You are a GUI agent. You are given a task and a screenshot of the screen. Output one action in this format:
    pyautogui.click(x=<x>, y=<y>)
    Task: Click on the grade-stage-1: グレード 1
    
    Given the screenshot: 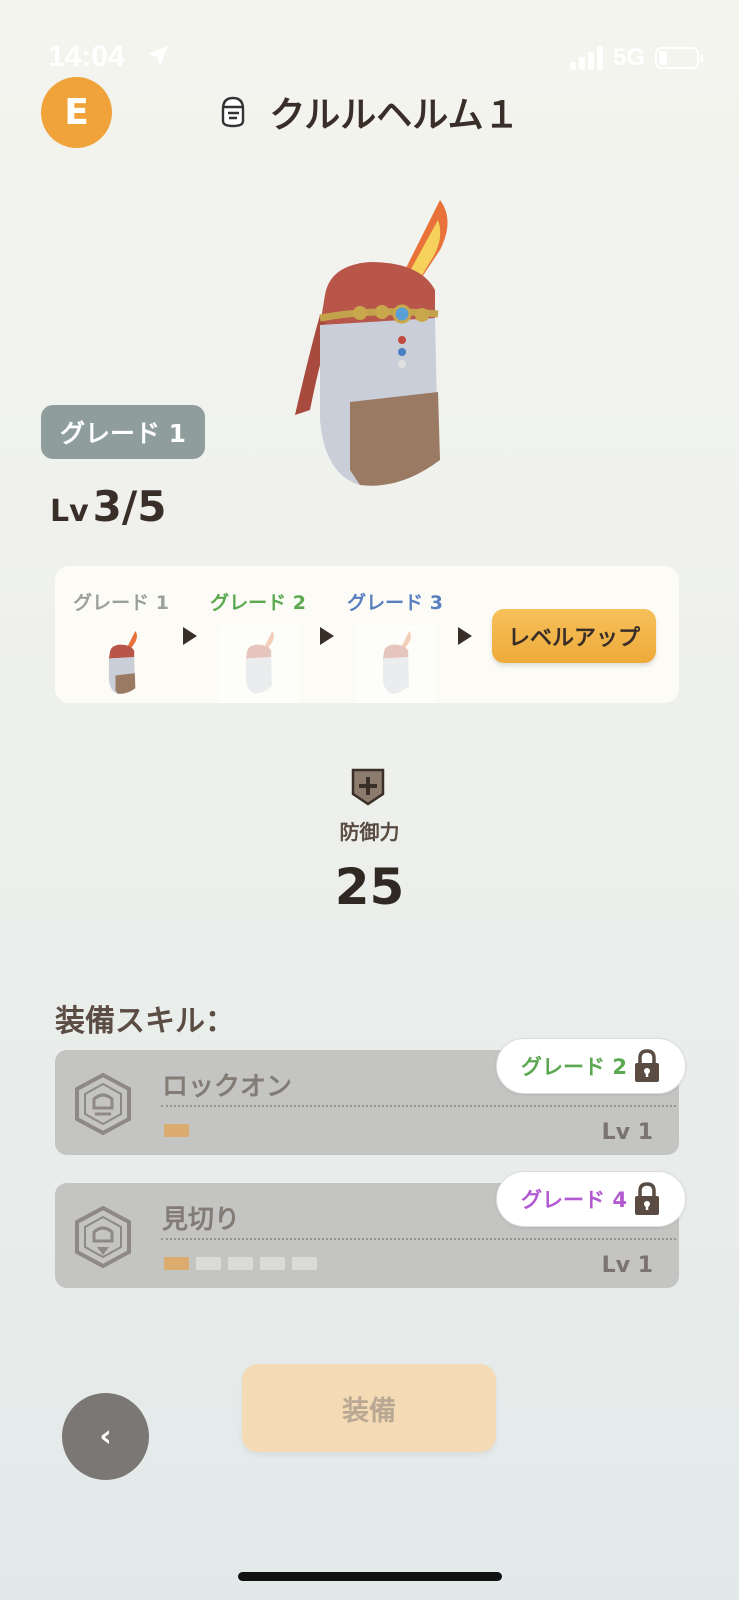 What is the action you would take?
    pyautogui.click(x=121, y=645)
    